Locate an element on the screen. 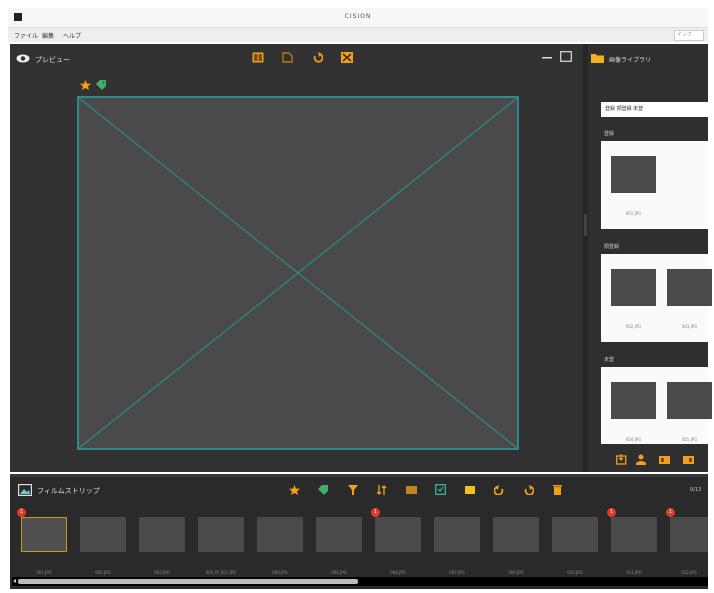 The width and height of the screenshot is (714, 593). menu-help: ヘルプ is located at coordinates (72, 35).